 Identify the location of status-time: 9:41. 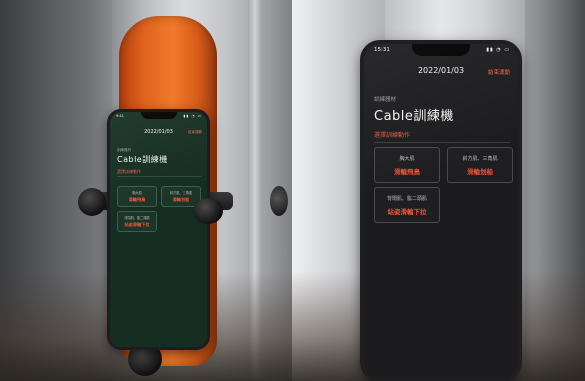
(120, 116).